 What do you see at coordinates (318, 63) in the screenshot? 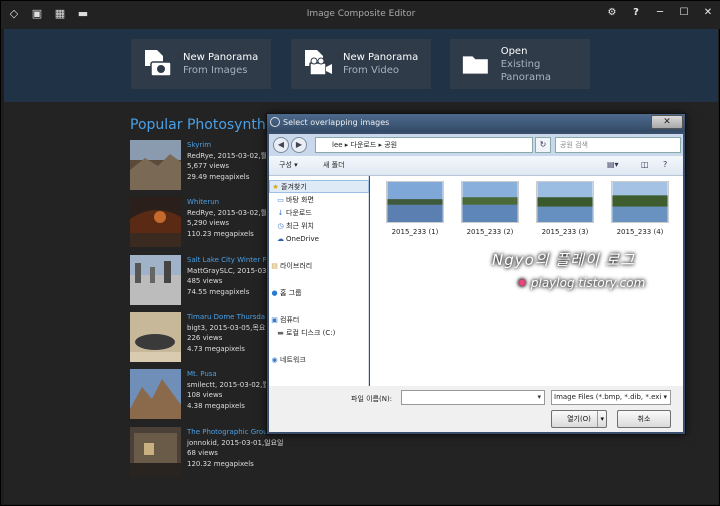
I see `video-icon` at bounding box center [318, 63].